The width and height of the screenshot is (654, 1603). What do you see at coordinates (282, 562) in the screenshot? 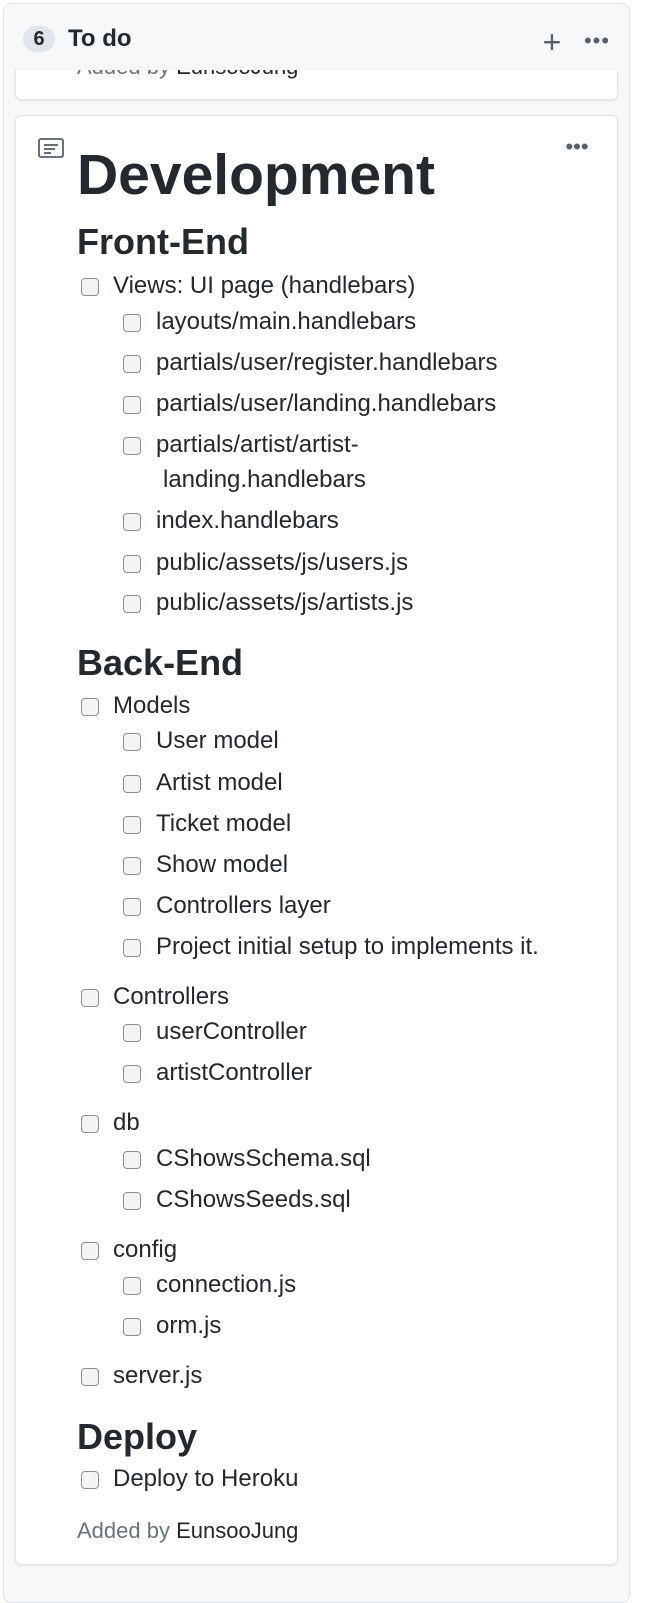
I see `subtask-item: public/assets/js/users.js` at bounding box center [282, 562].